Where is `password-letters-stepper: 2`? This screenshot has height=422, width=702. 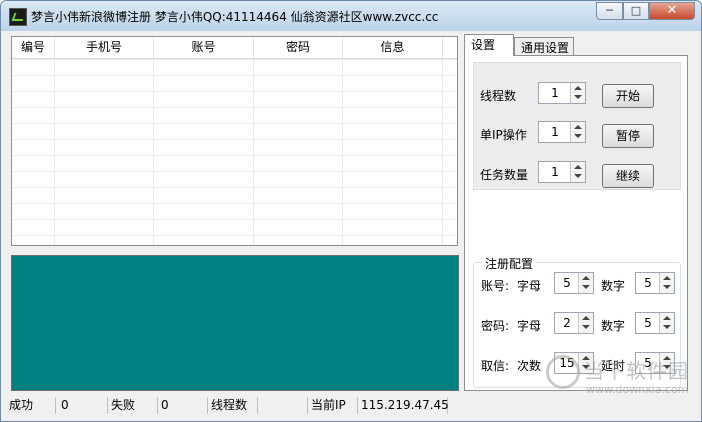
password-letters-stepper: 2 is located at coordinates (574, 323).